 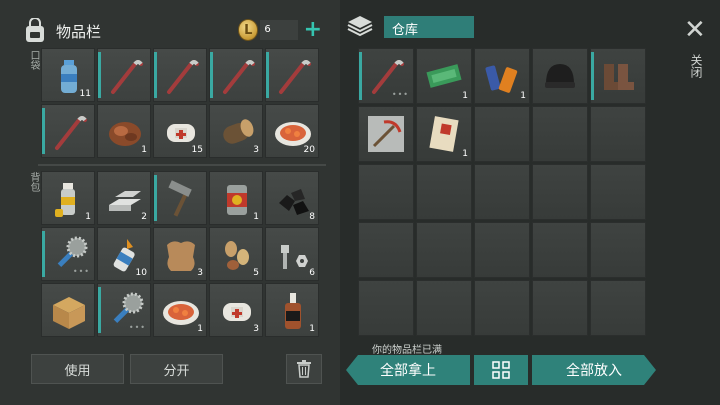 I want to click on coin-icon: L, so click(x=248, y=30).